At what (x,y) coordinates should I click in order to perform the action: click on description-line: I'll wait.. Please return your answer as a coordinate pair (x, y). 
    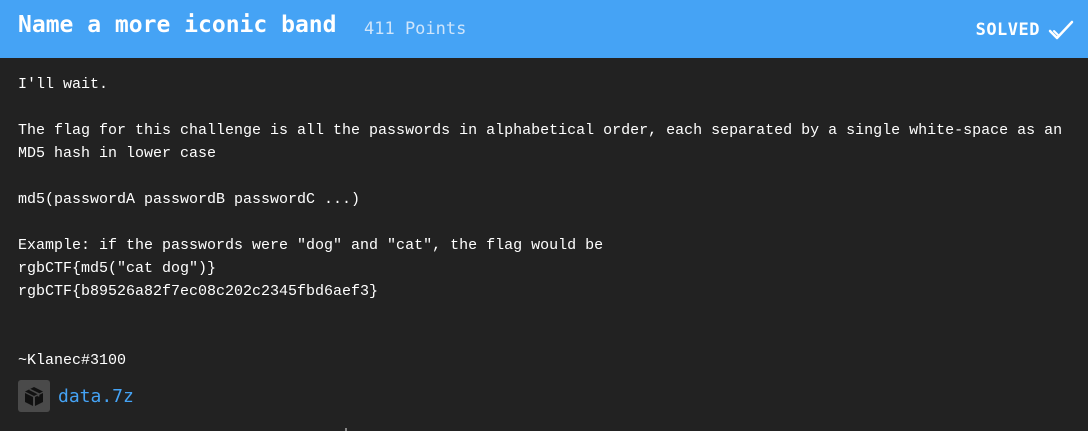
    Looking at the image, I should click on (63, 84).